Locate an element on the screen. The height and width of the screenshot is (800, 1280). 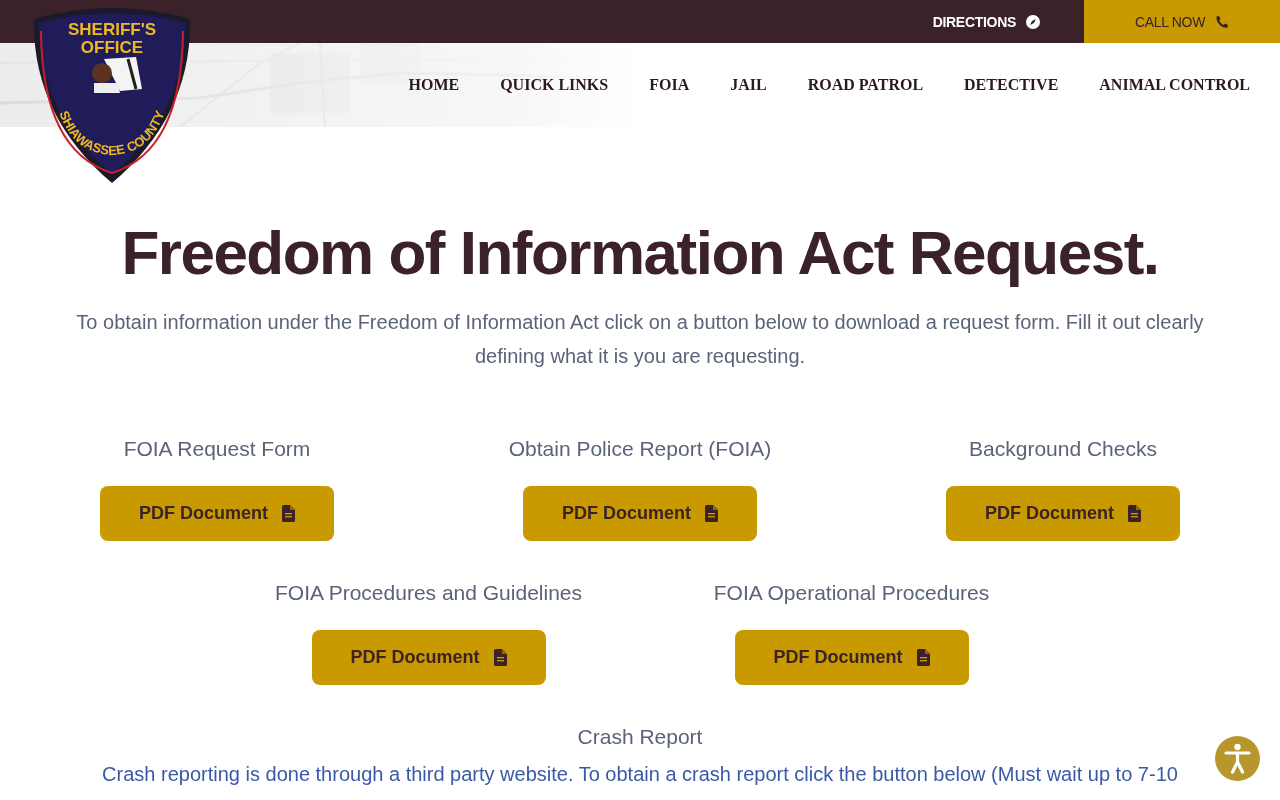
figure-drawing is located at coordinates (117, 75).